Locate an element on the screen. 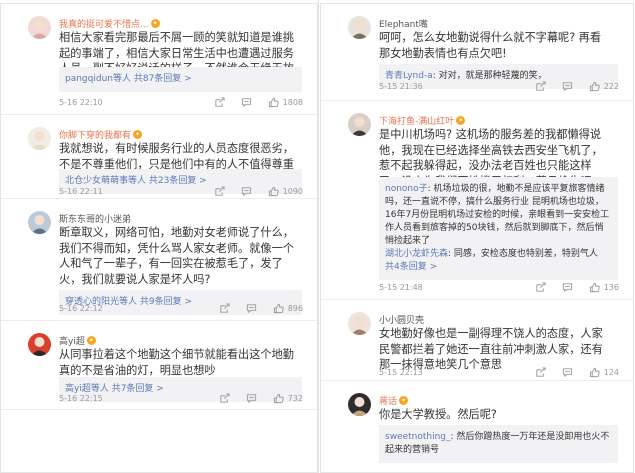  comment-author-name: Elephant嘴 is located at coordinates (403, 23).